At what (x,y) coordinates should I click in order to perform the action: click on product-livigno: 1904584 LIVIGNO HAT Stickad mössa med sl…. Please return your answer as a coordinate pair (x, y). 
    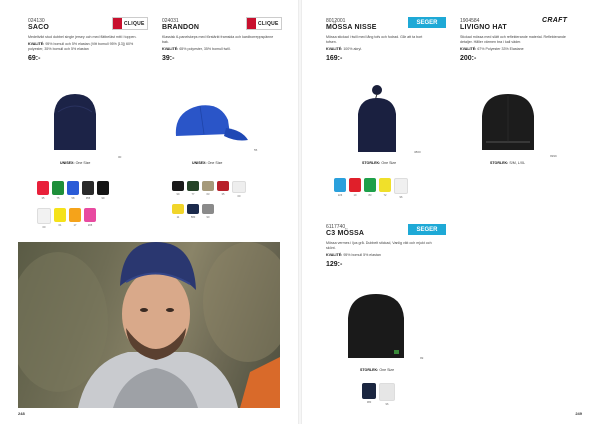
    Looking at the image, I should click on (518, 40).